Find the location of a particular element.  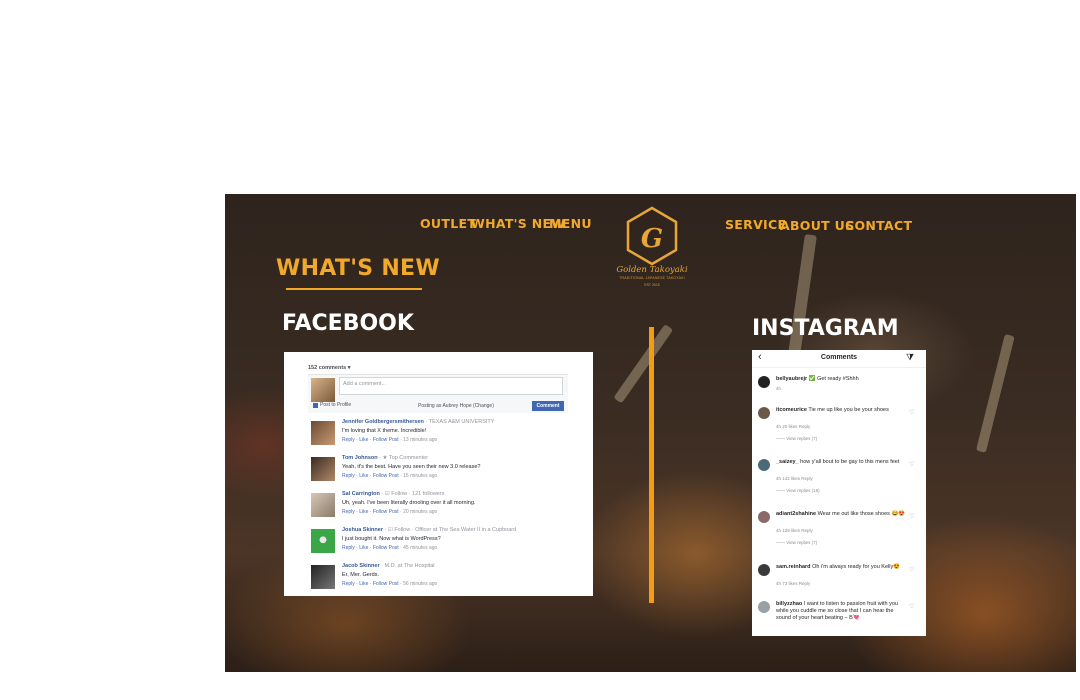

comment-text: Oh i'm always ready for you Kelly😍 is located at coordinates (856, 567).